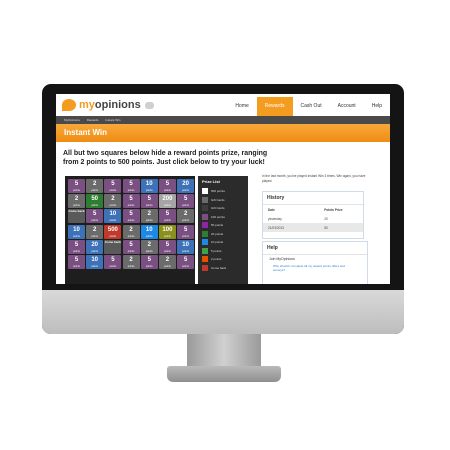 The width and height of the screenshot is (450, 450). I want to click on tile-value: 20, so click(185, 184).